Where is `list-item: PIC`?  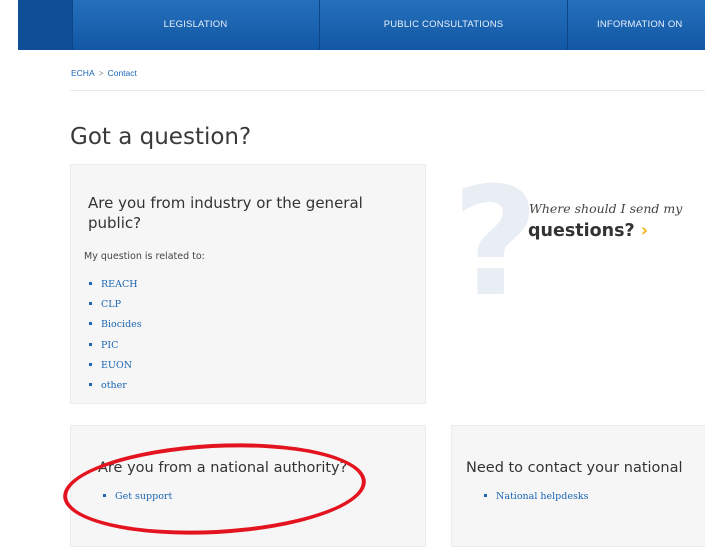 list-item: PIC is located at coordinates (115, 346).